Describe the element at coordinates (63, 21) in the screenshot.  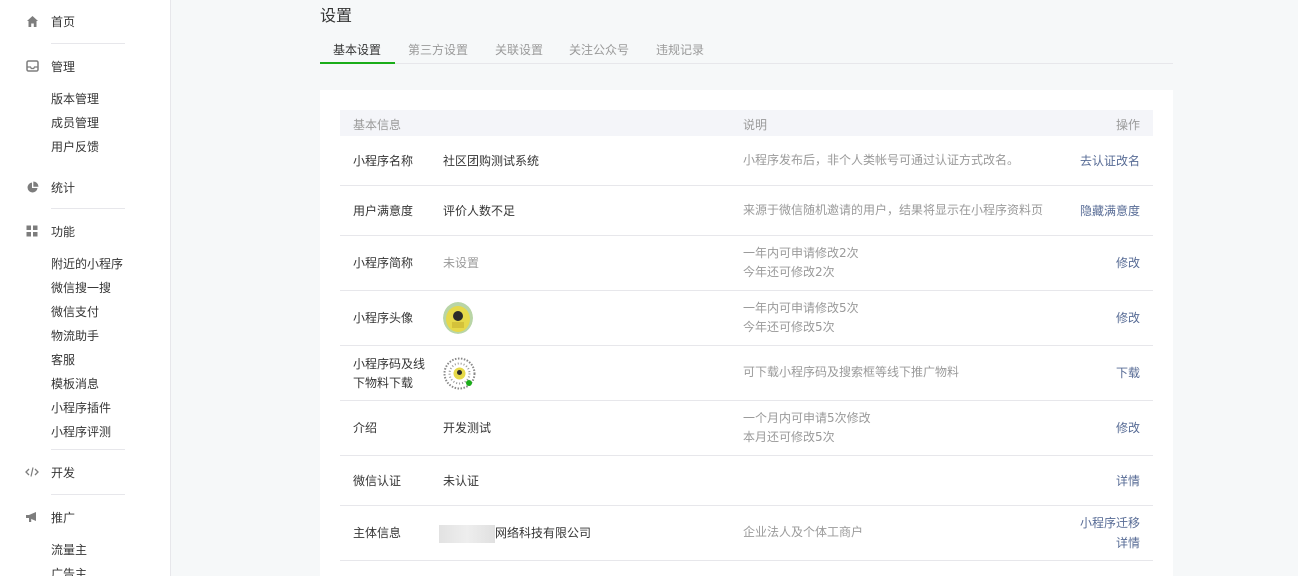
I see `nav-home-label: 首页` at that location.